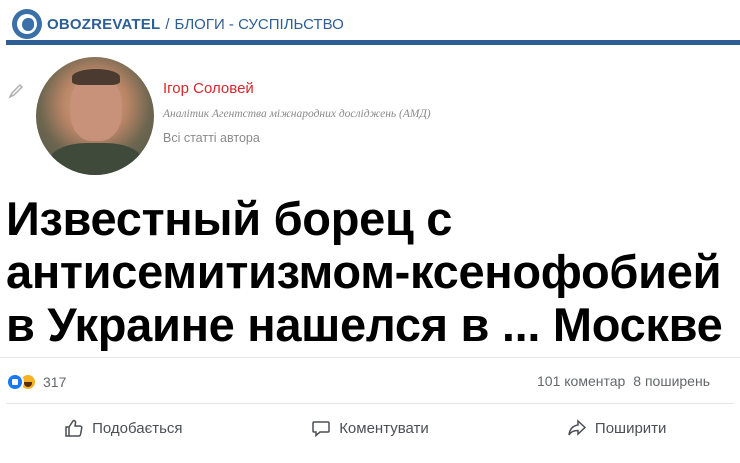 Image resolution: width=740 pixels, height=463 pixels. Describe the element at coordinates (364, 271) in the screenshot. I see `headline-line: антисемитизмом-ксенофобией` at that location.